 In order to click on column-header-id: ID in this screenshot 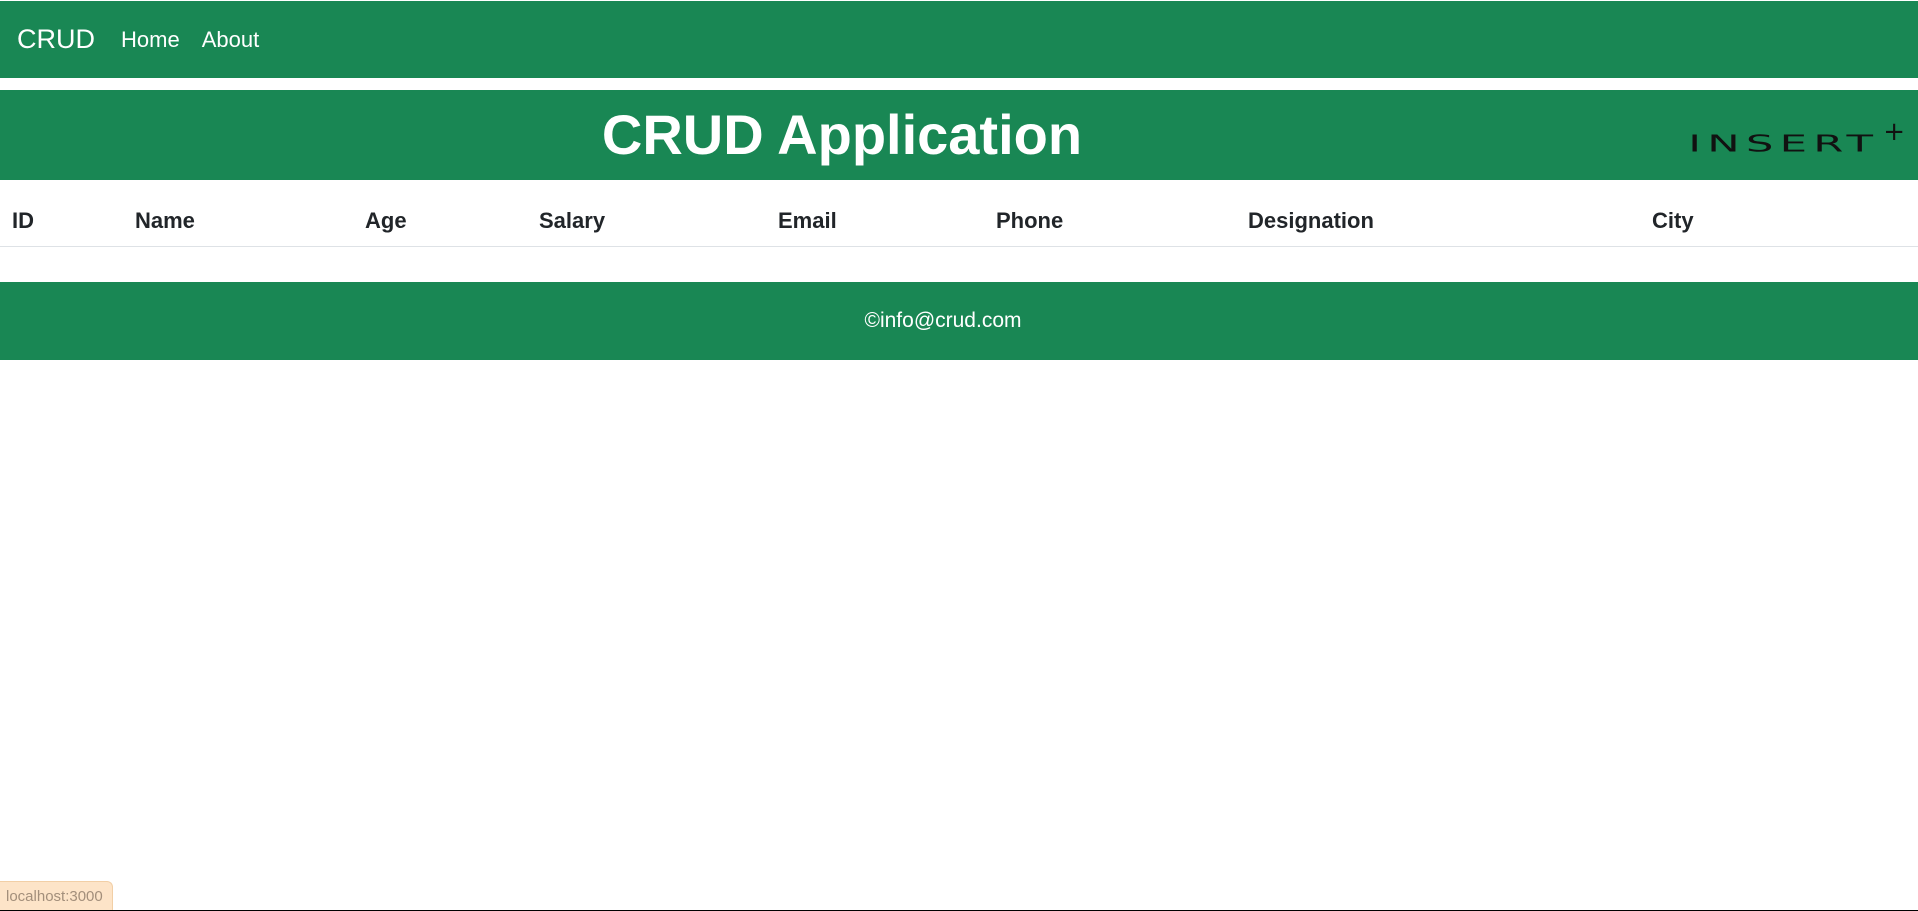, I will do `click(61, 221)`.